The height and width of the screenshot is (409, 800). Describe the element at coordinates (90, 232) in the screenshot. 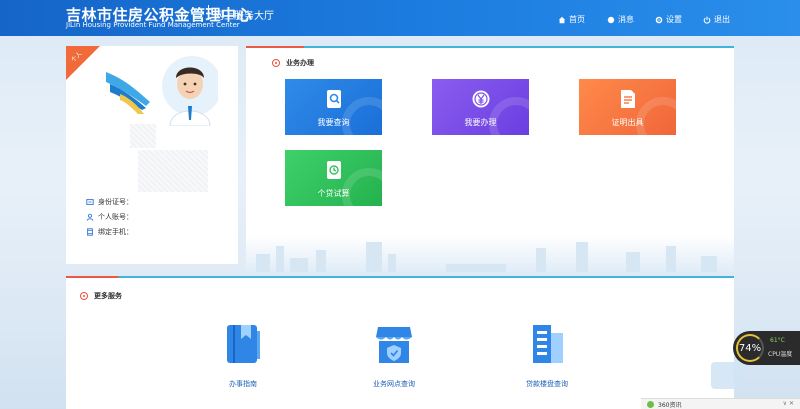

I see `phone-icon` at that location.